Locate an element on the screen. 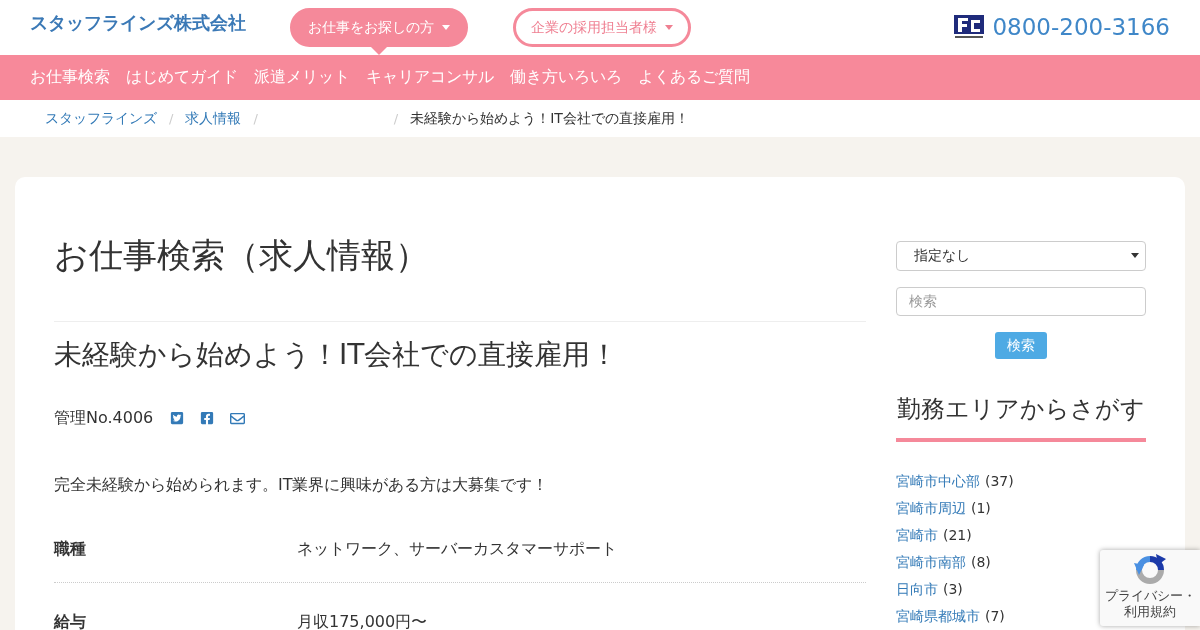 Image resolution: width=1200 pixels, height=630 pixels. job-title: 未経験から始めよう！IT会社での直接雇用！ is located at coordinates (337, 355).